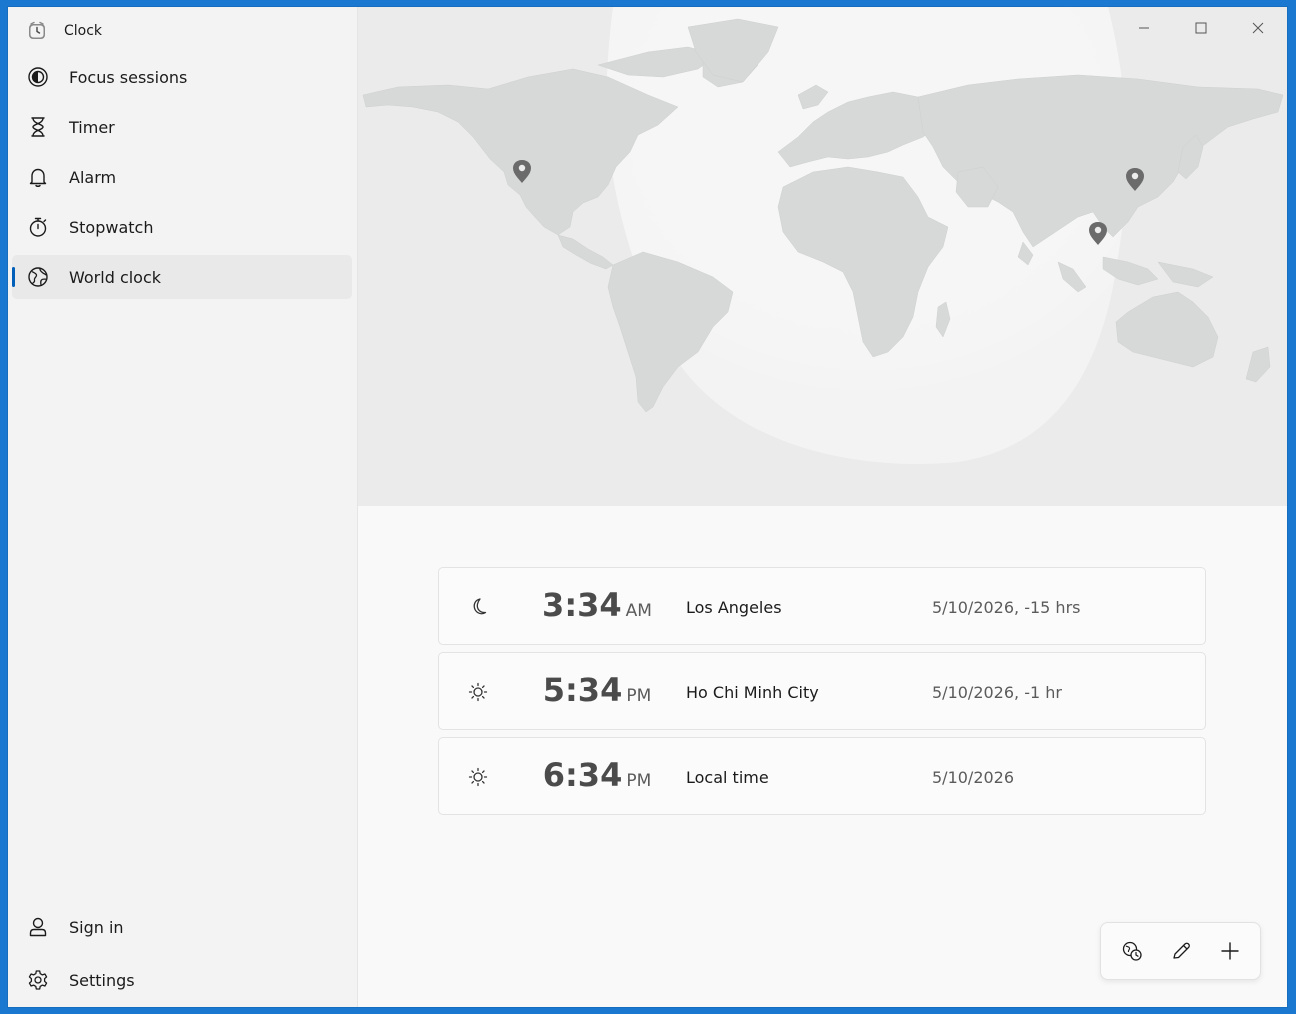 This screenshot has width=1296, height=1014. I want to click on plus-icon, so click(1229, 951).